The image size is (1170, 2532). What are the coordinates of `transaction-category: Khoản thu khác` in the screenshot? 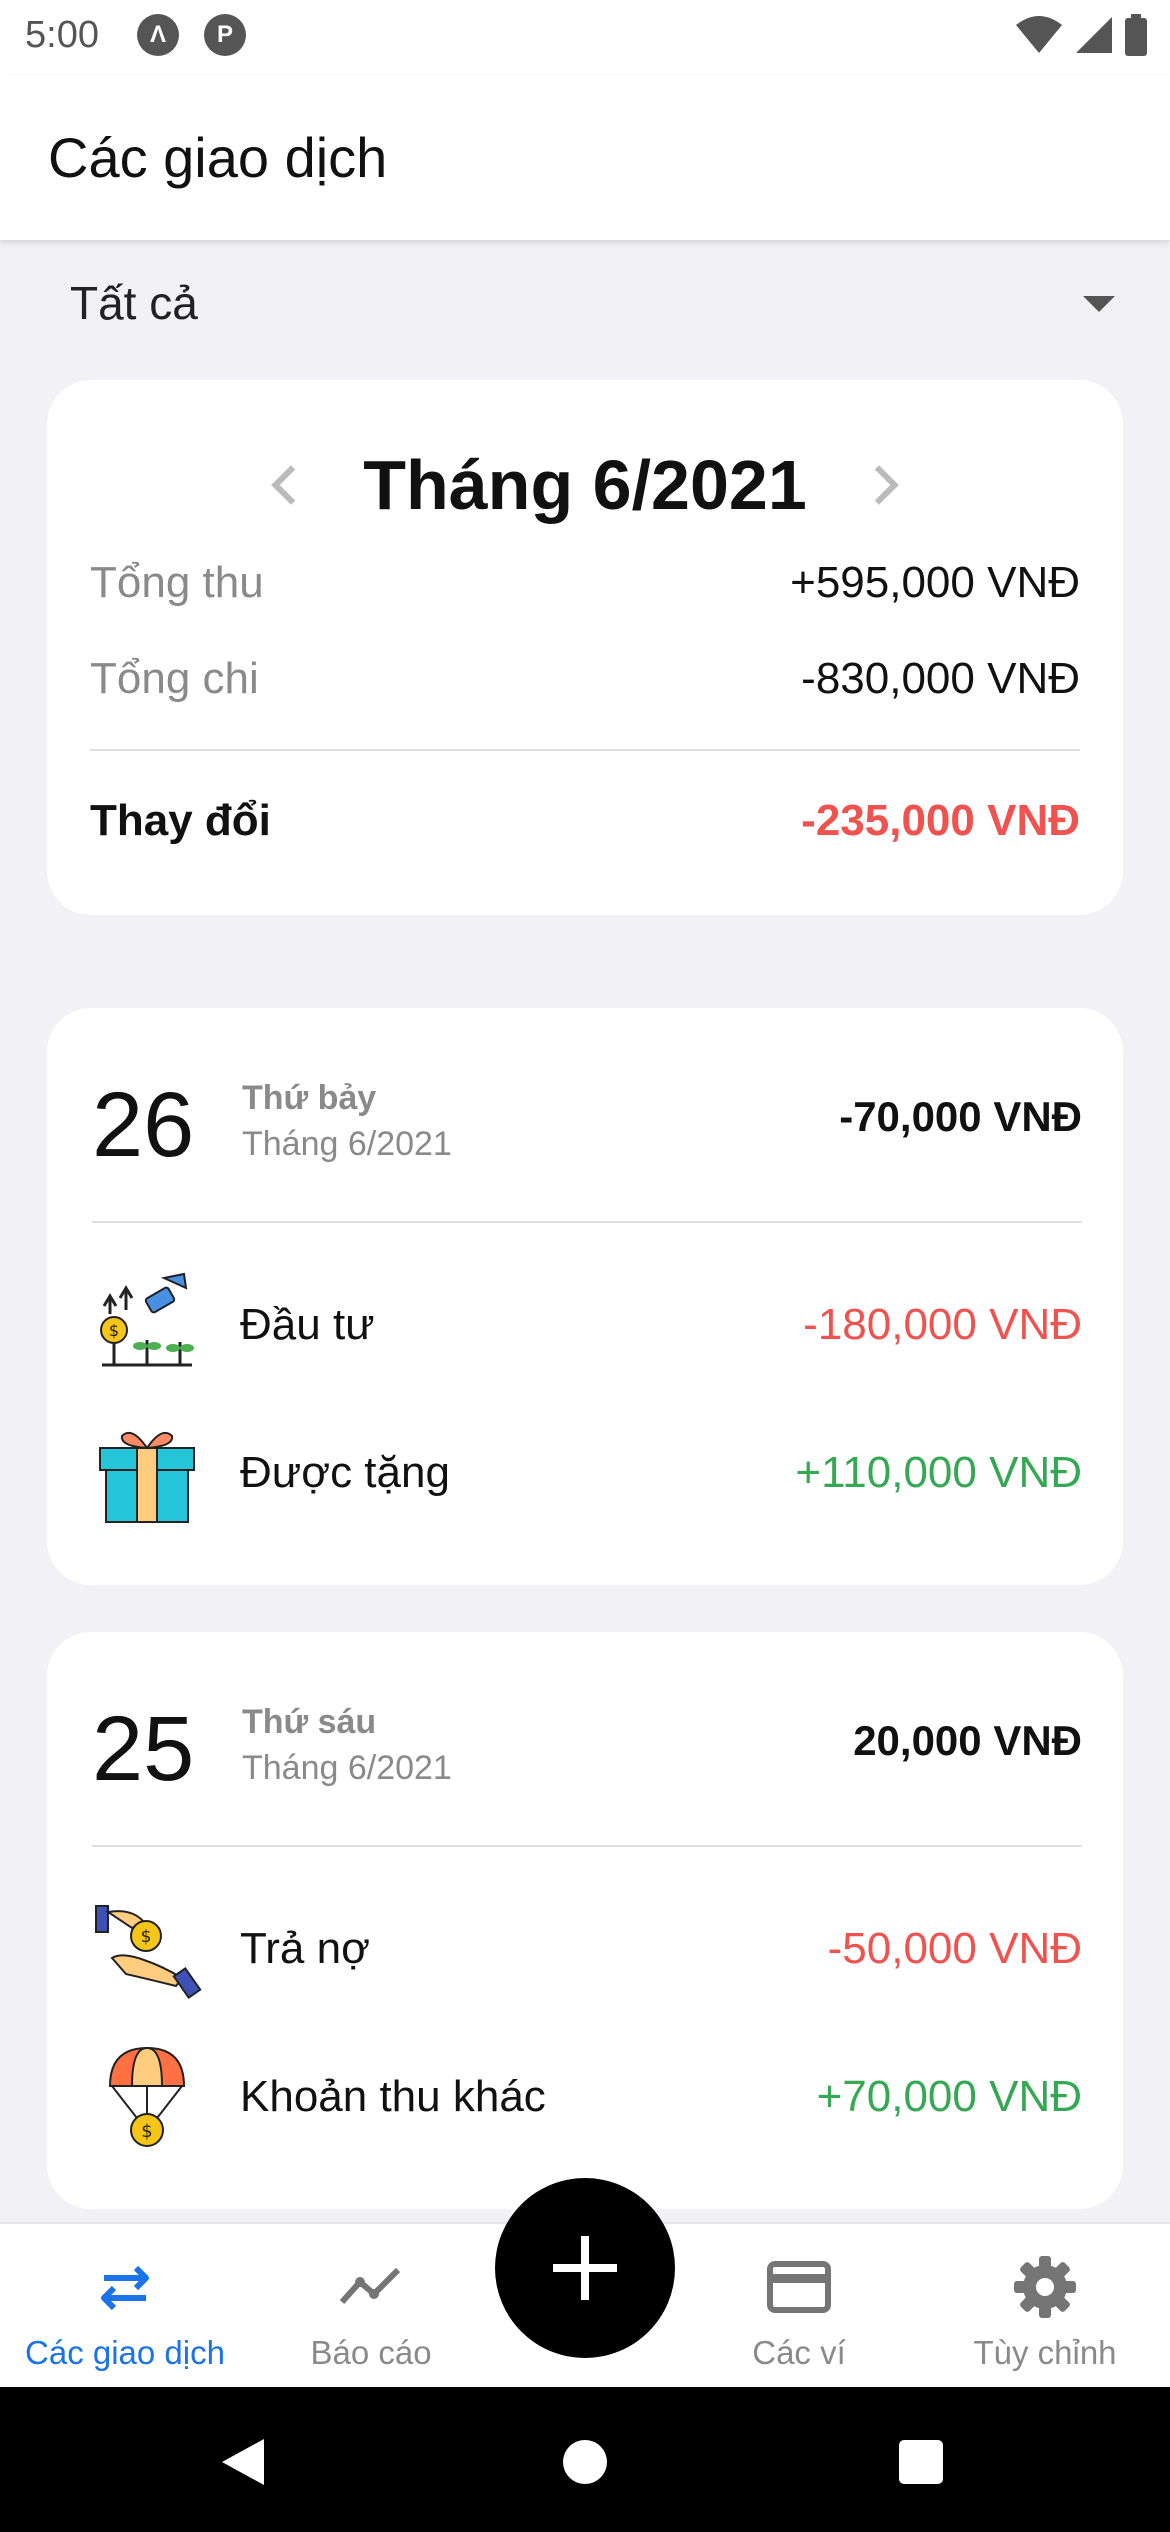 It's located at (393, 2096).